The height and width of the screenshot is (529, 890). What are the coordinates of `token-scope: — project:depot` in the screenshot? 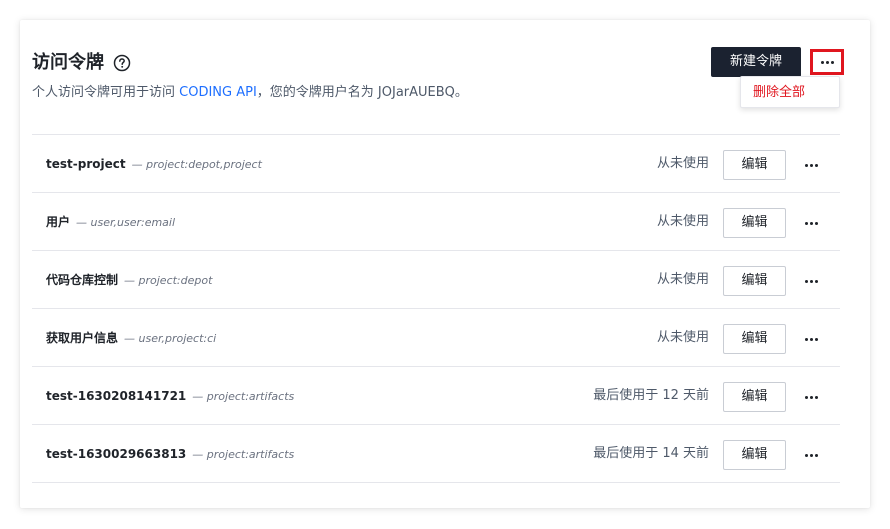 It's located at (168, 280).